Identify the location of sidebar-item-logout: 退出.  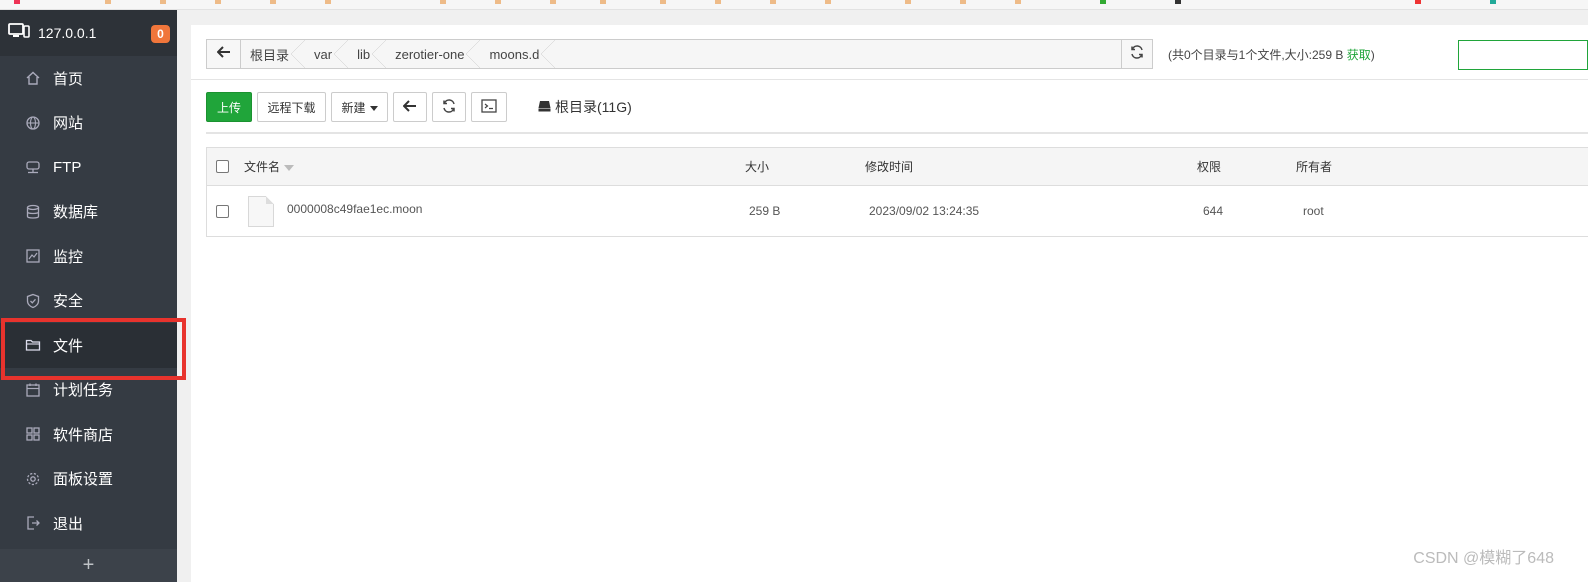
(88, 523).